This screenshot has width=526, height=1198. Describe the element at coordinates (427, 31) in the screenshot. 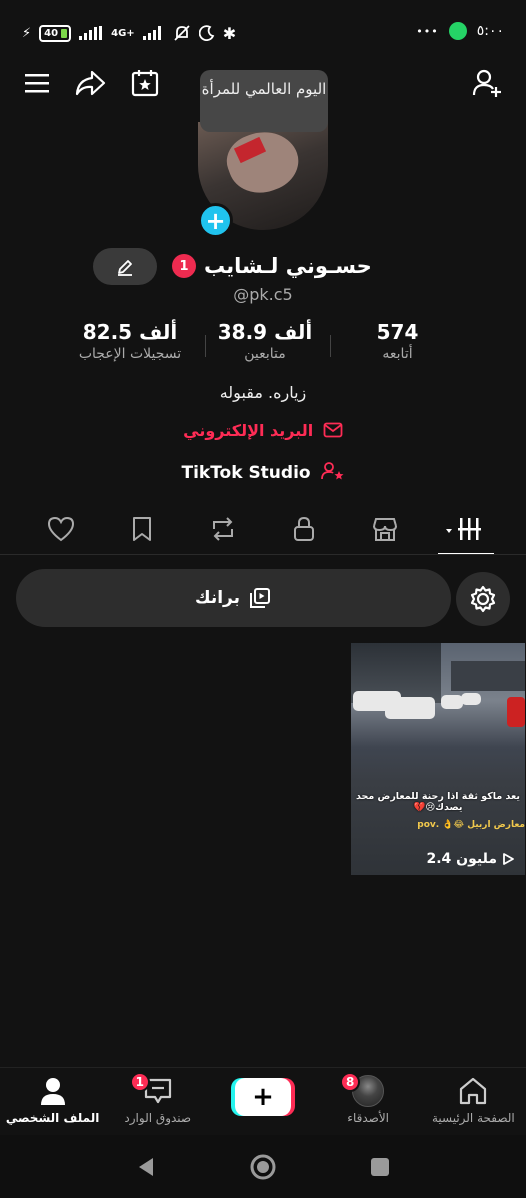

I see `more-indicator: •••` at that location.